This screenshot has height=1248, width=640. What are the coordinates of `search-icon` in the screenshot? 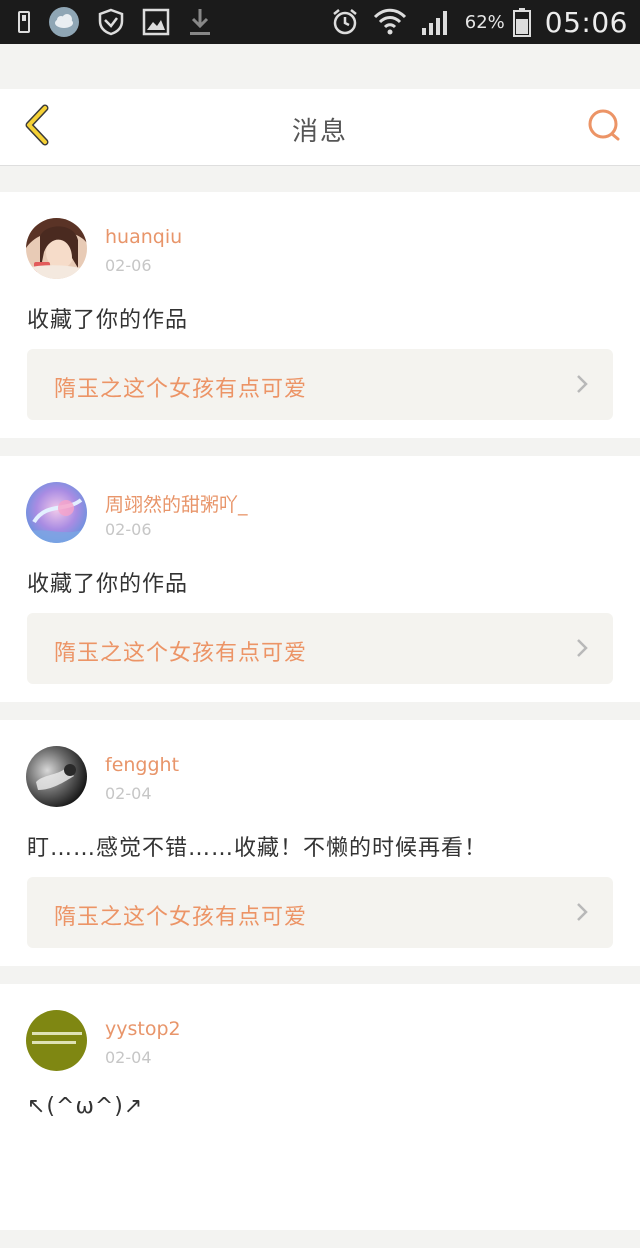 It's located at (604, 127).